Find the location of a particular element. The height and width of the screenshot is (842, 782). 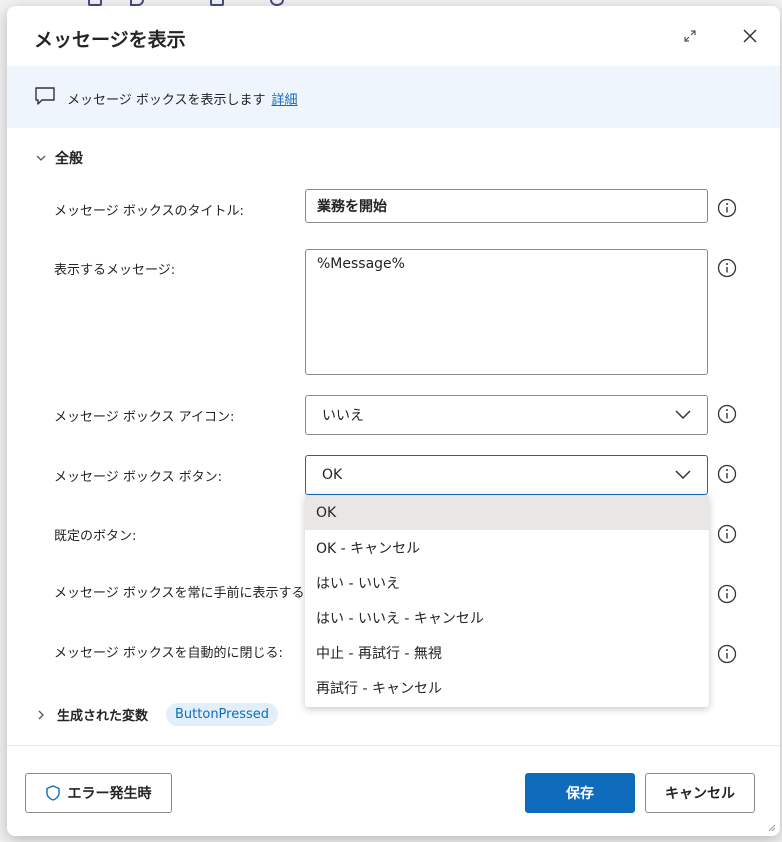

dropdown-option: はい - いいえ is located at coordinates (507, 582).